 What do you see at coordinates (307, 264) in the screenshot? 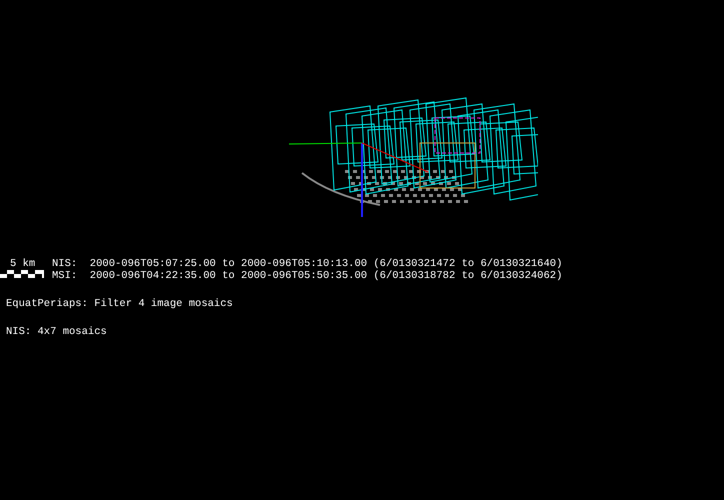
I see `time-range-text: NIS: 2000-096T05:07:25.00 to 2000-096T05:10:13.00 (6/0130321472 to 6/0130321640)` at bounding box center [307, 264].